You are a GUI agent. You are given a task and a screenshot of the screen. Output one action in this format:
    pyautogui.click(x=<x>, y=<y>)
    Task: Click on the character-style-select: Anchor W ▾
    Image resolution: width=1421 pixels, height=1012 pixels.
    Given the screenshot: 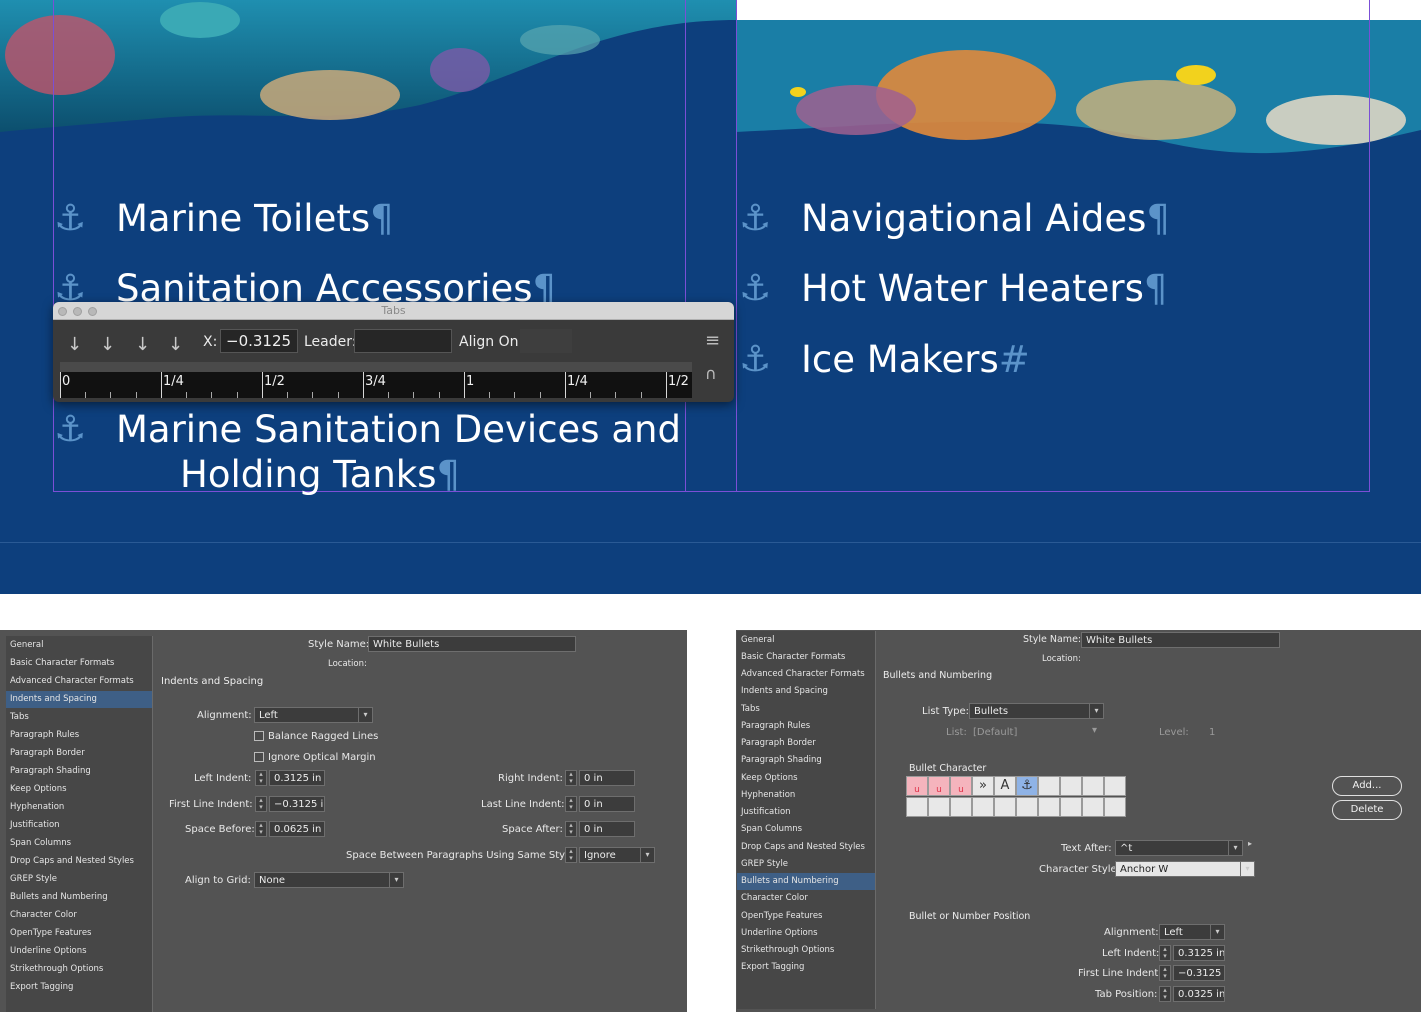 What is the action you would take?
    pyautogui.click(x=1185, y=869)
    